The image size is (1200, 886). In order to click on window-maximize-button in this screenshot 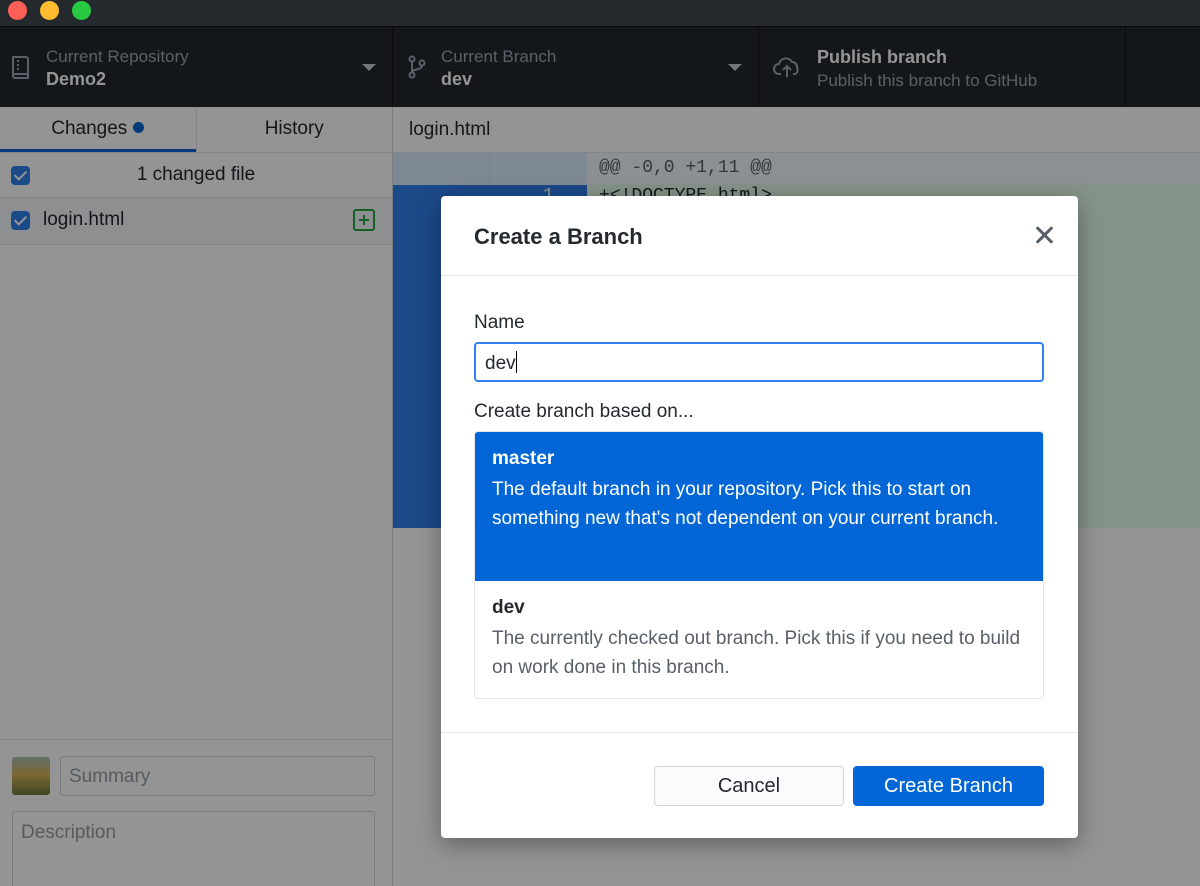, I will do `click(81, 10)`.